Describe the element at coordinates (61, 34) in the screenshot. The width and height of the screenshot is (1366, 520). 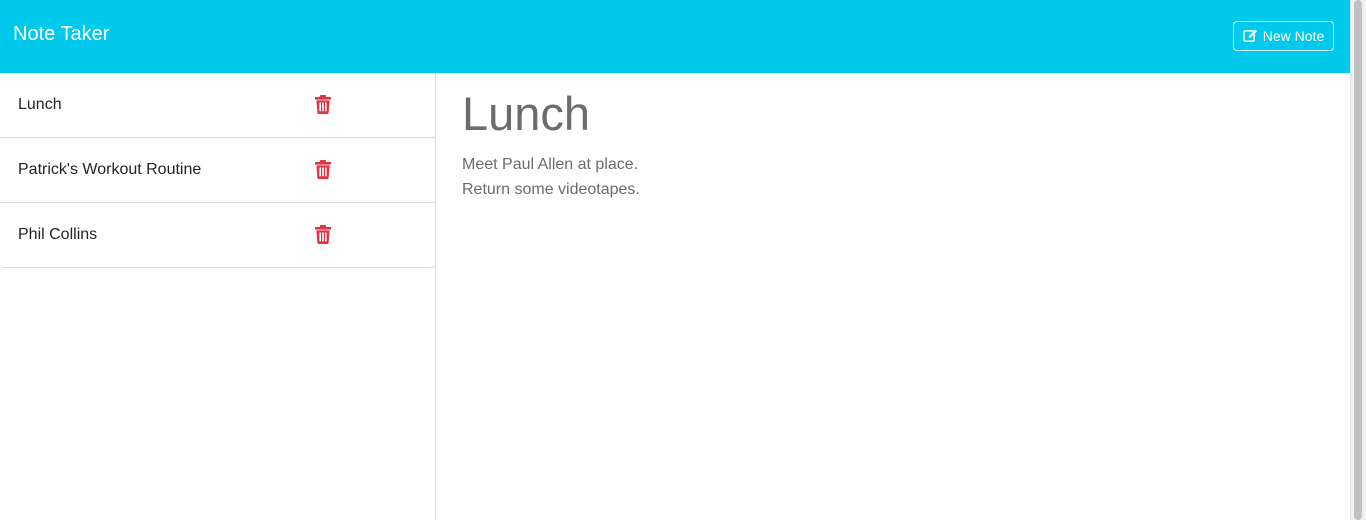
I see `app-title: Note Taker` at that location.